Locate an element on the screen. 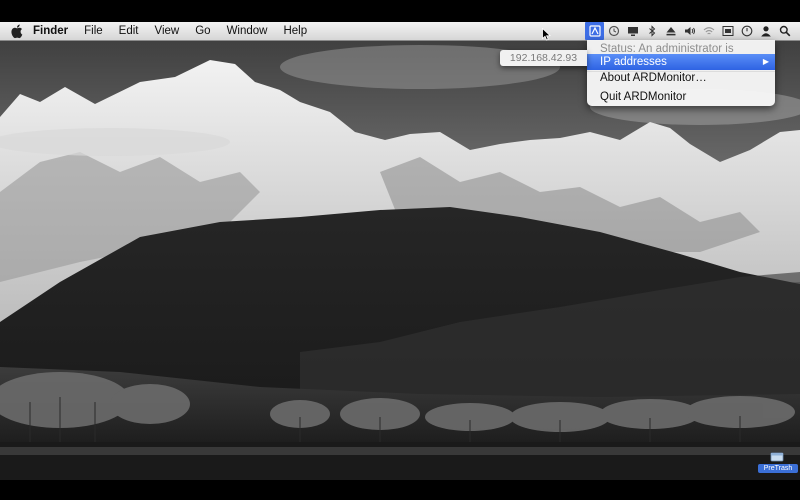 This screenshot has width=800, height=500. menu-file: File is located at coordinates (93, 31).